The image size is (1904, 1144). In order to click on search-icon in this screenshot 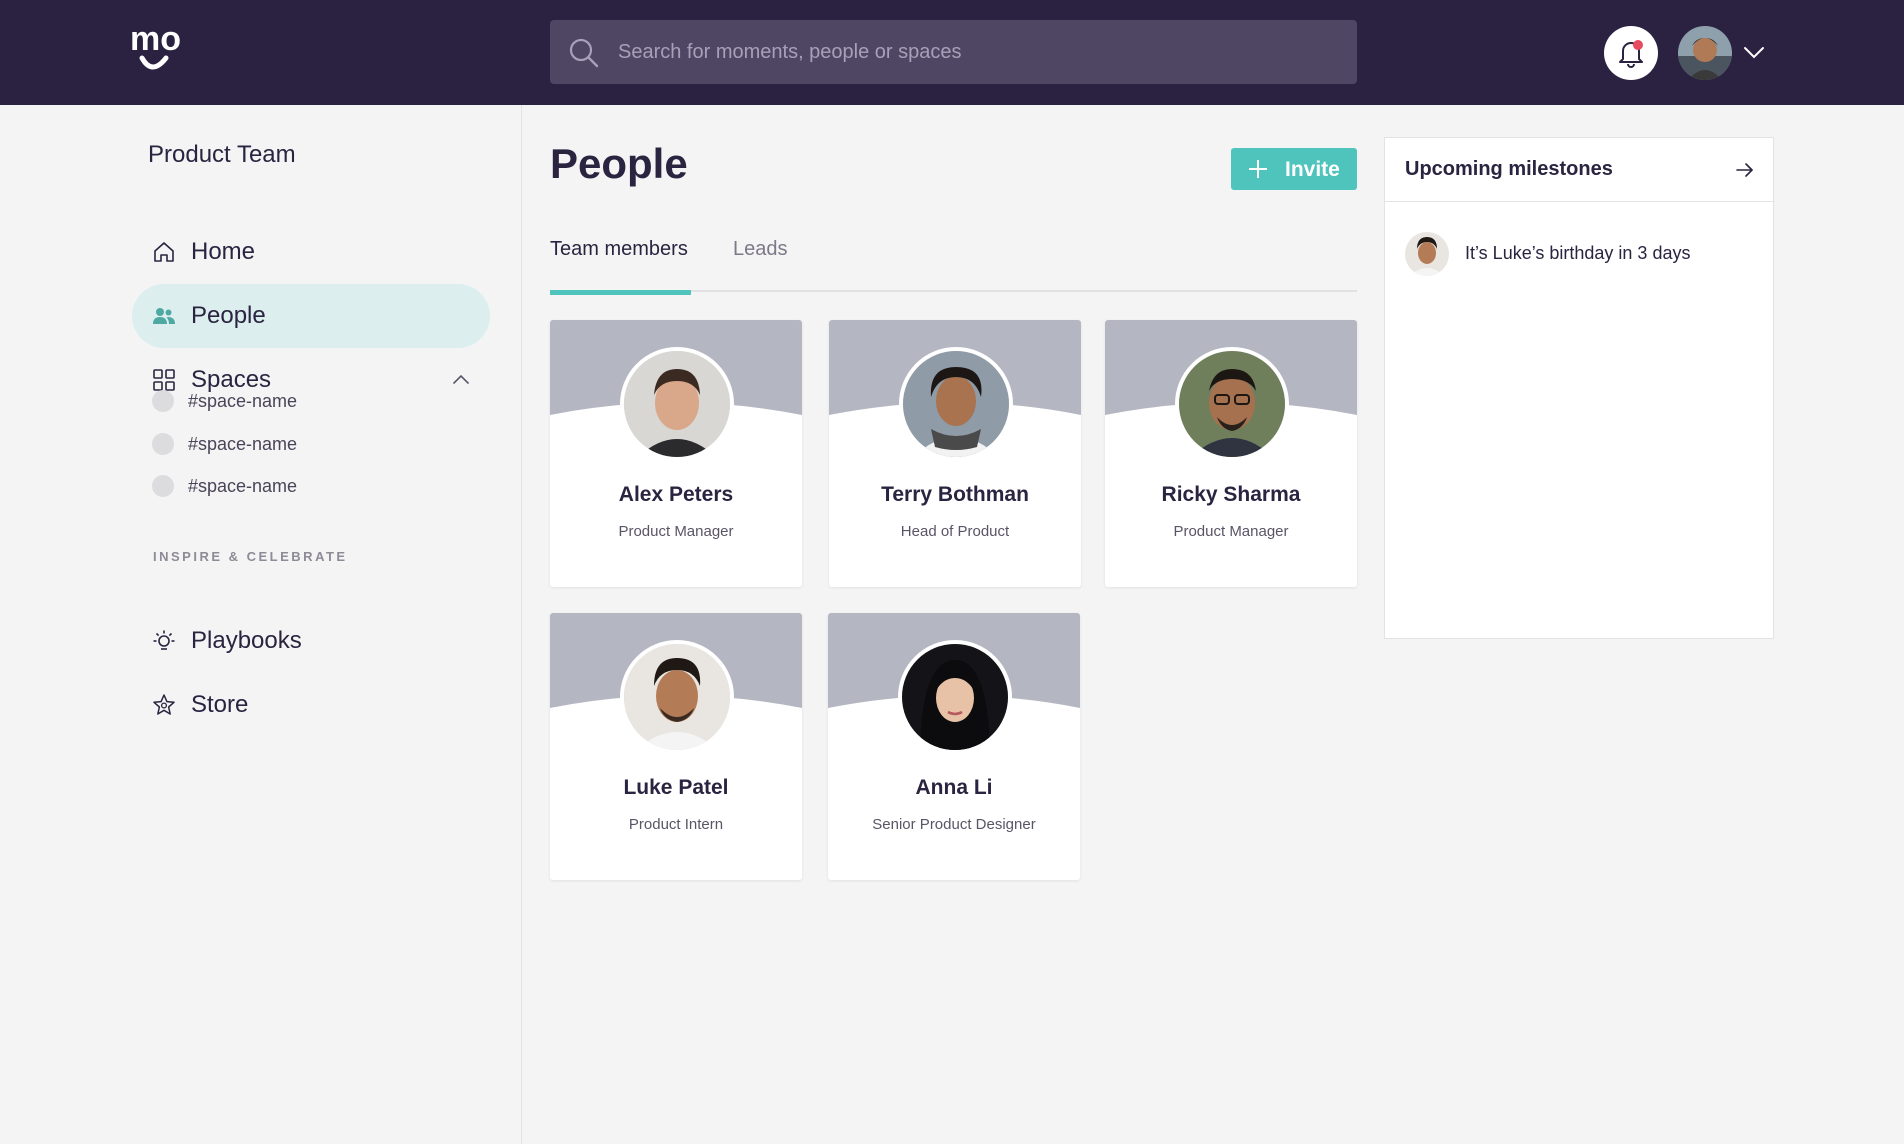, I will do `click(584, 53)`.